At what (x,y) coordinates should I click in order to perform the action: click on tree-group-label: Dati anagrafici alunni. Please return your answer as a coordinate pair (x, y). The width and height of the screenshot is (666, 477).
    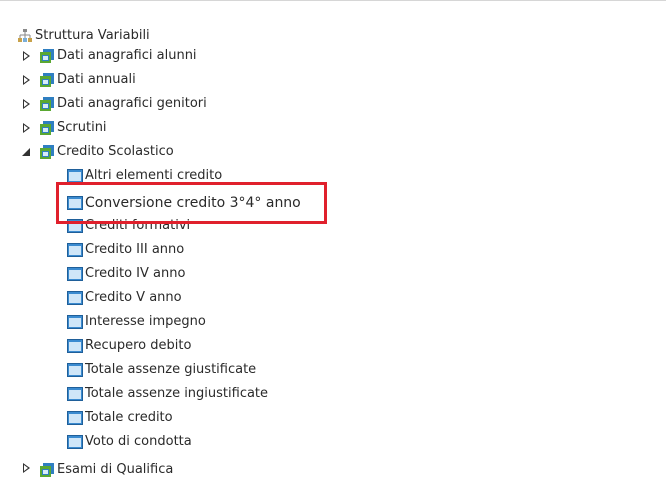
    Looking at the image, I should click on (127, 55).